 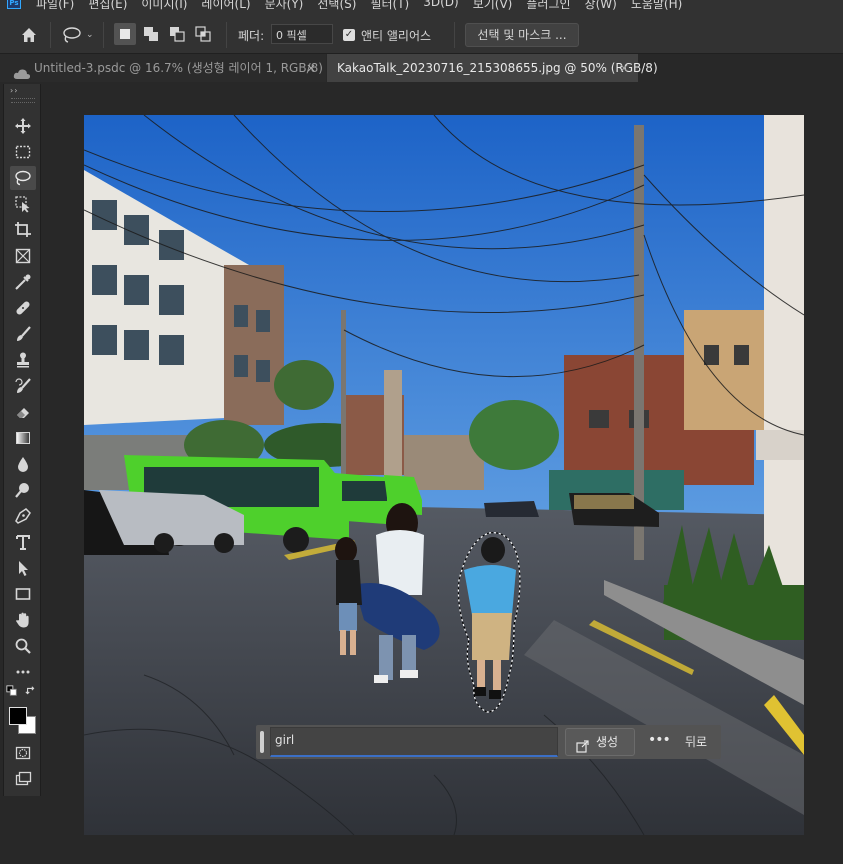 What do you see at coordinates (23, 672) in the screenshot?
I see `more-tools-icon` at bounding box center [23, 672].